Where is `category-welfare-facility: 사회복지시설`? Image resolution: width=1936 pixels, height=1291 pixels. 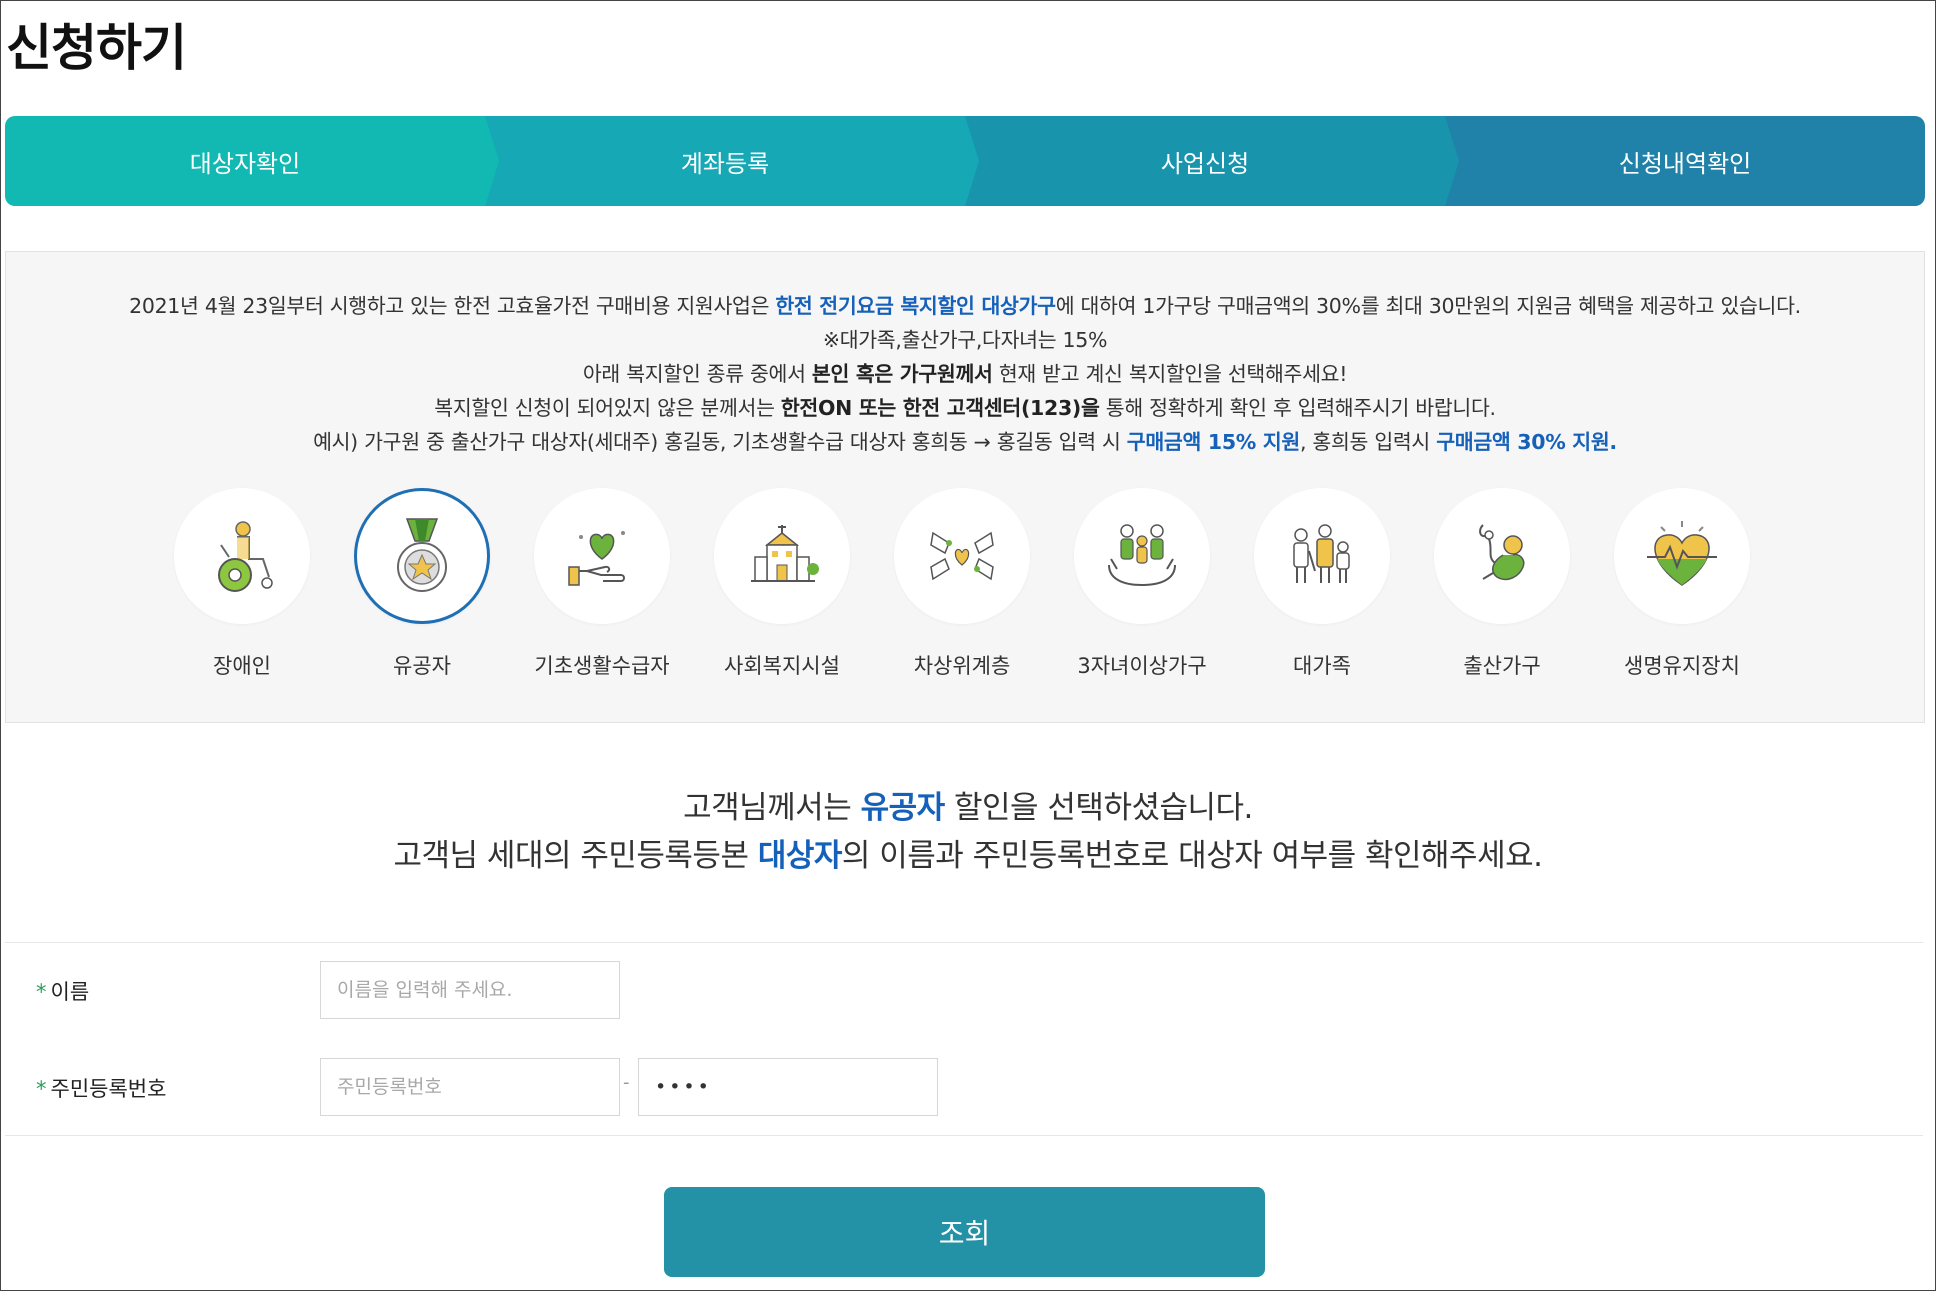
category-welfare-facility: 사회복지시설 is located at coordinates (782, 584).